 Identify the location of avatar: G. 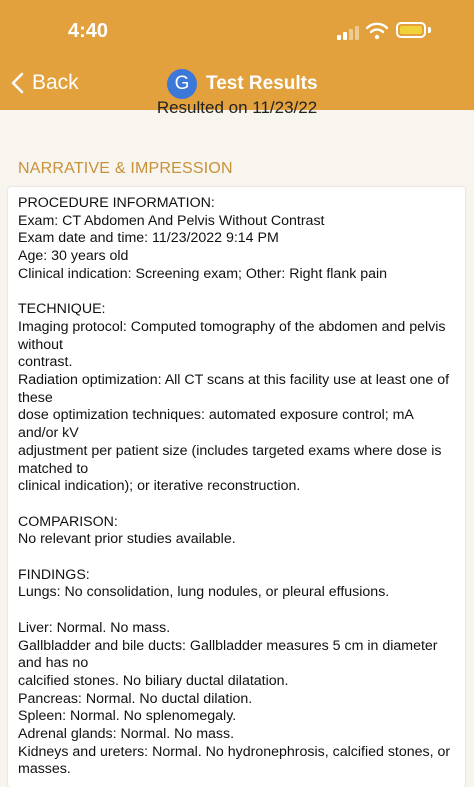
(182, 84).